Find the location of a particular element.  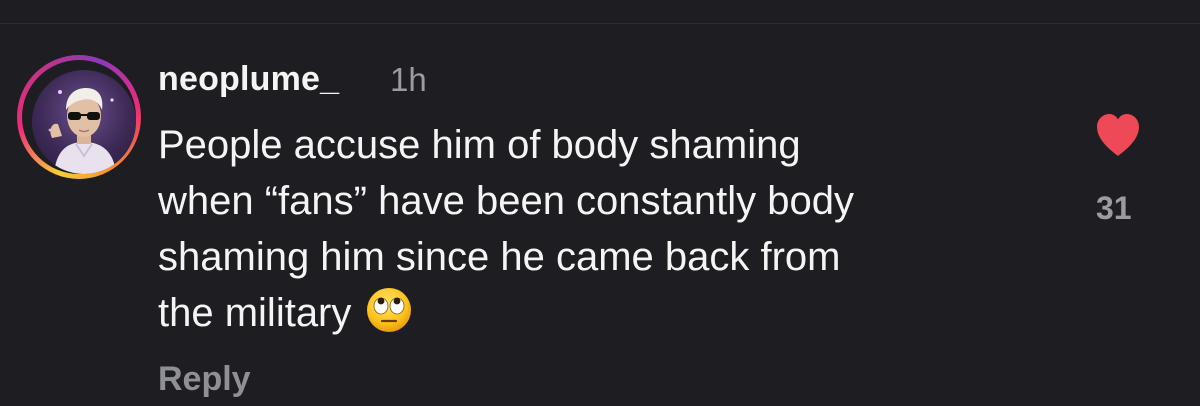

like-button is located at coordinates (1118, 135).